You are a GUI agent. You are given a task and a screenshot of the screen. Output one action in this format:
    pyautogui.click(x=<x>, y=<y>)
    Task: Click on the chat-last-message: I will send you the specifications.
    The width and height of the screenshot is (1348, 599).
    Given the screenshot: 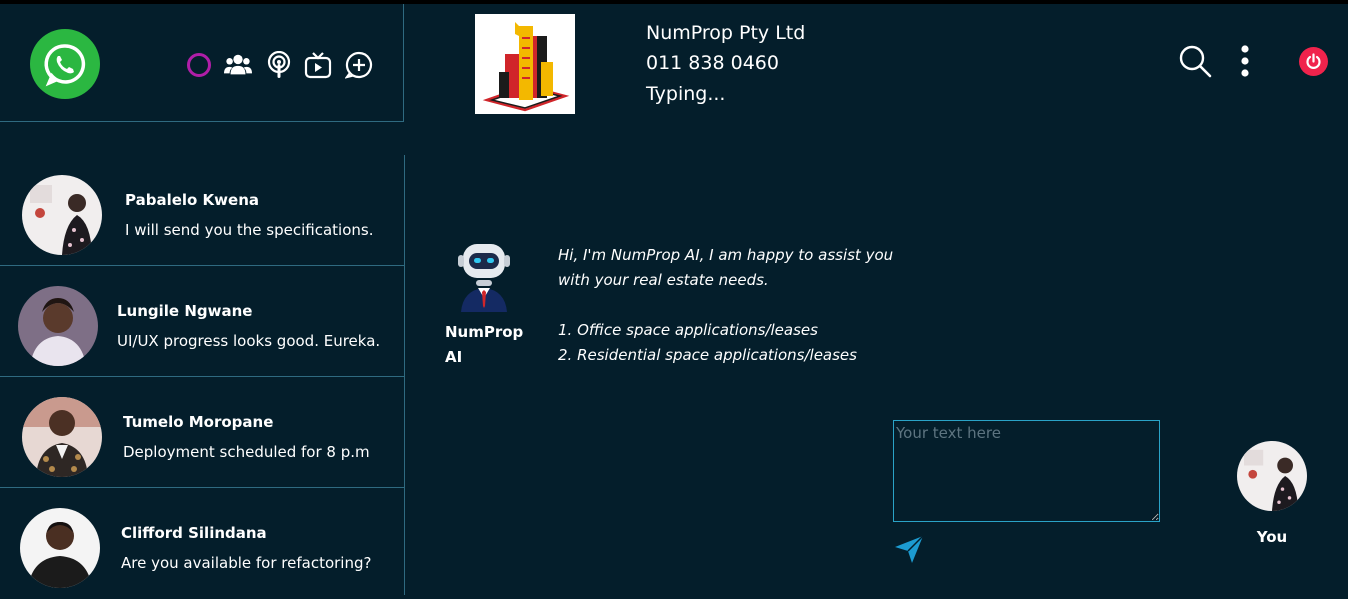 What is the action you would take?
    pyautogui.click(x=249, y=230)
    